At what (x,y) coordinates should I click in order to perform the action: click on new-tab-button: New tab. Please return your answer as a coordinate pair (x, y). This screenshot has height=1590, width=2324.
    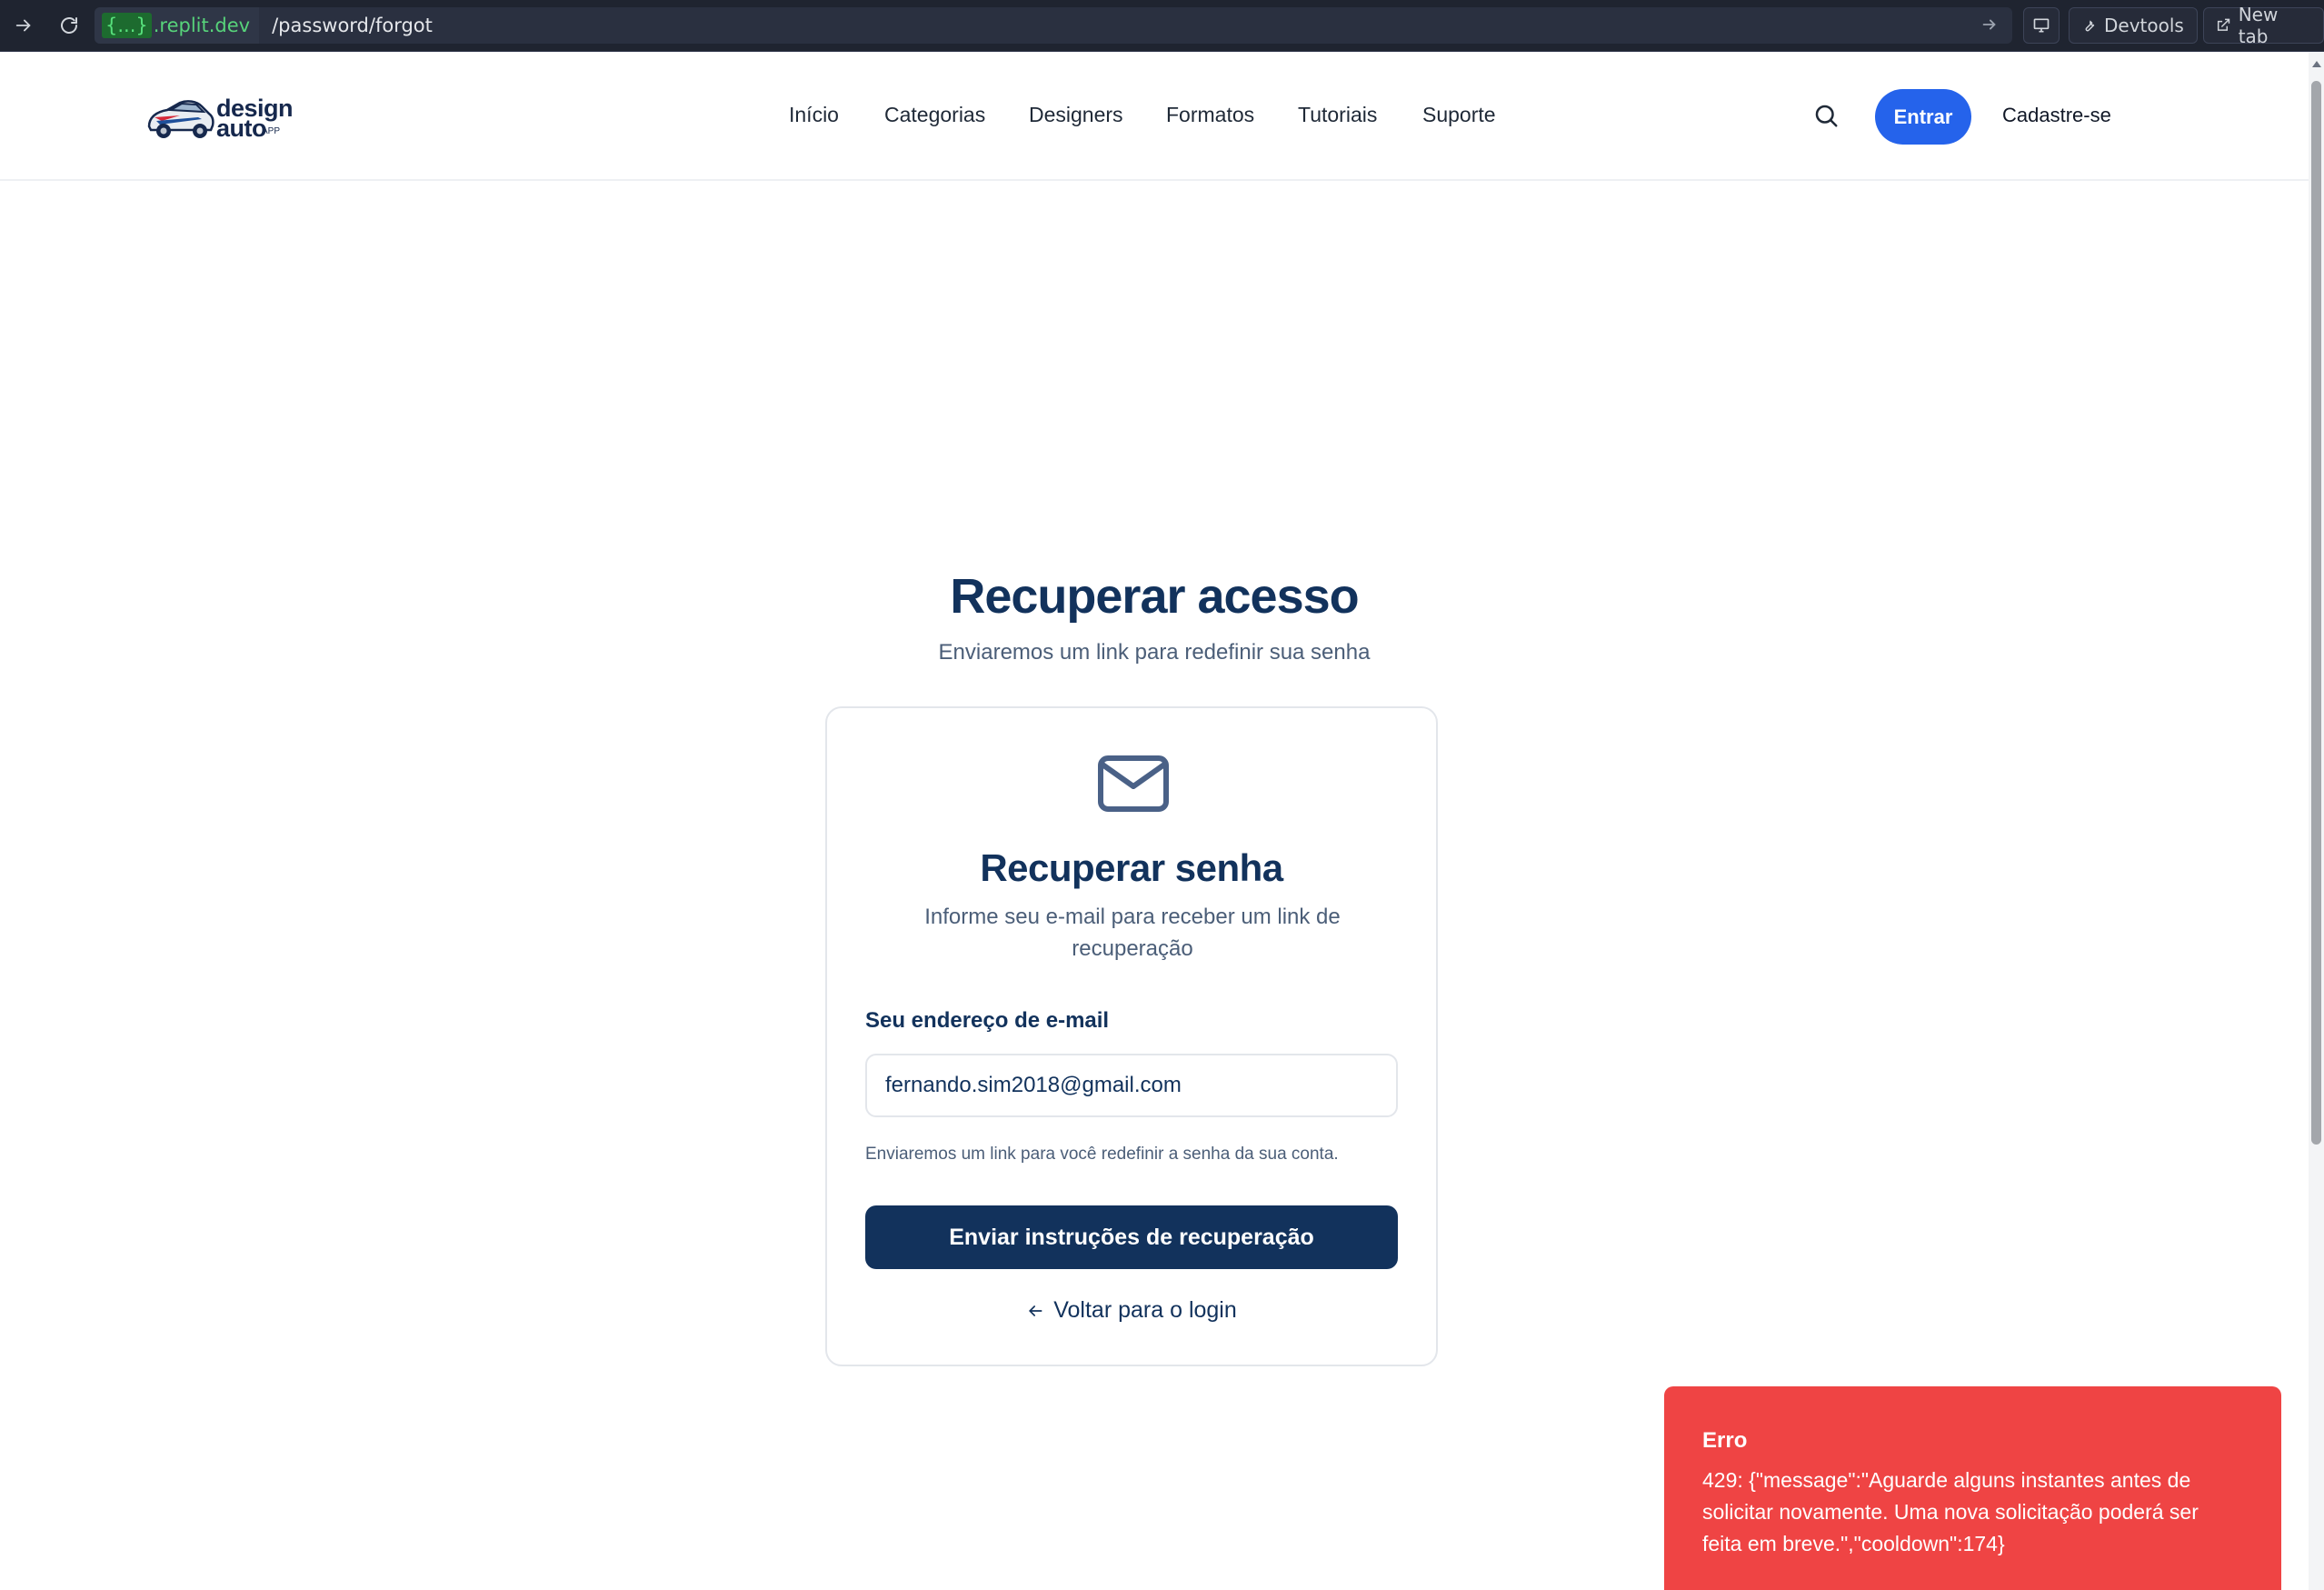
    Looking at the image, I should click on (2263, 25).